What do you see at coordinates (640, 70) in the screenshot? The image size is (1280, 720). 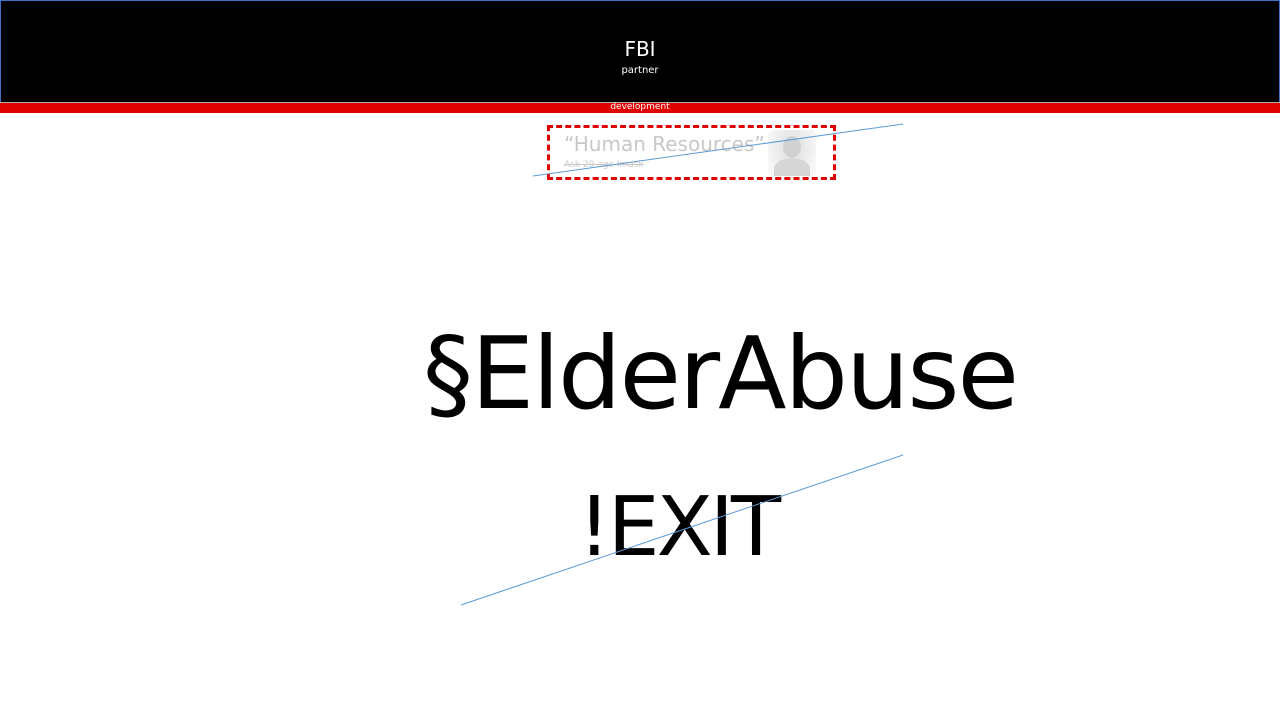 I see `banner-subtitle: partner` at bounding box center [640, 70].